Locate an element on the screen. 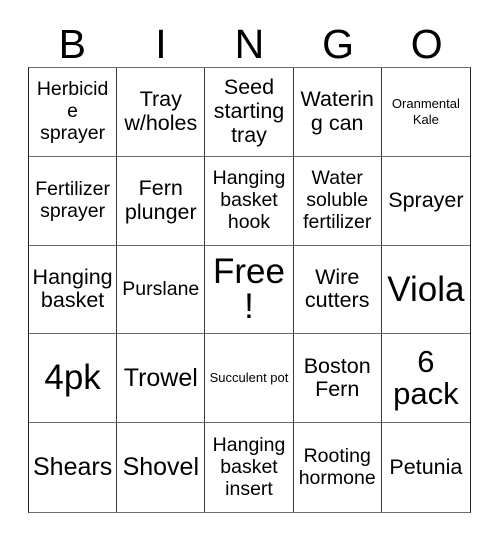  bingo-square: Herbicide sprayer is located at coordinates (73, 112).